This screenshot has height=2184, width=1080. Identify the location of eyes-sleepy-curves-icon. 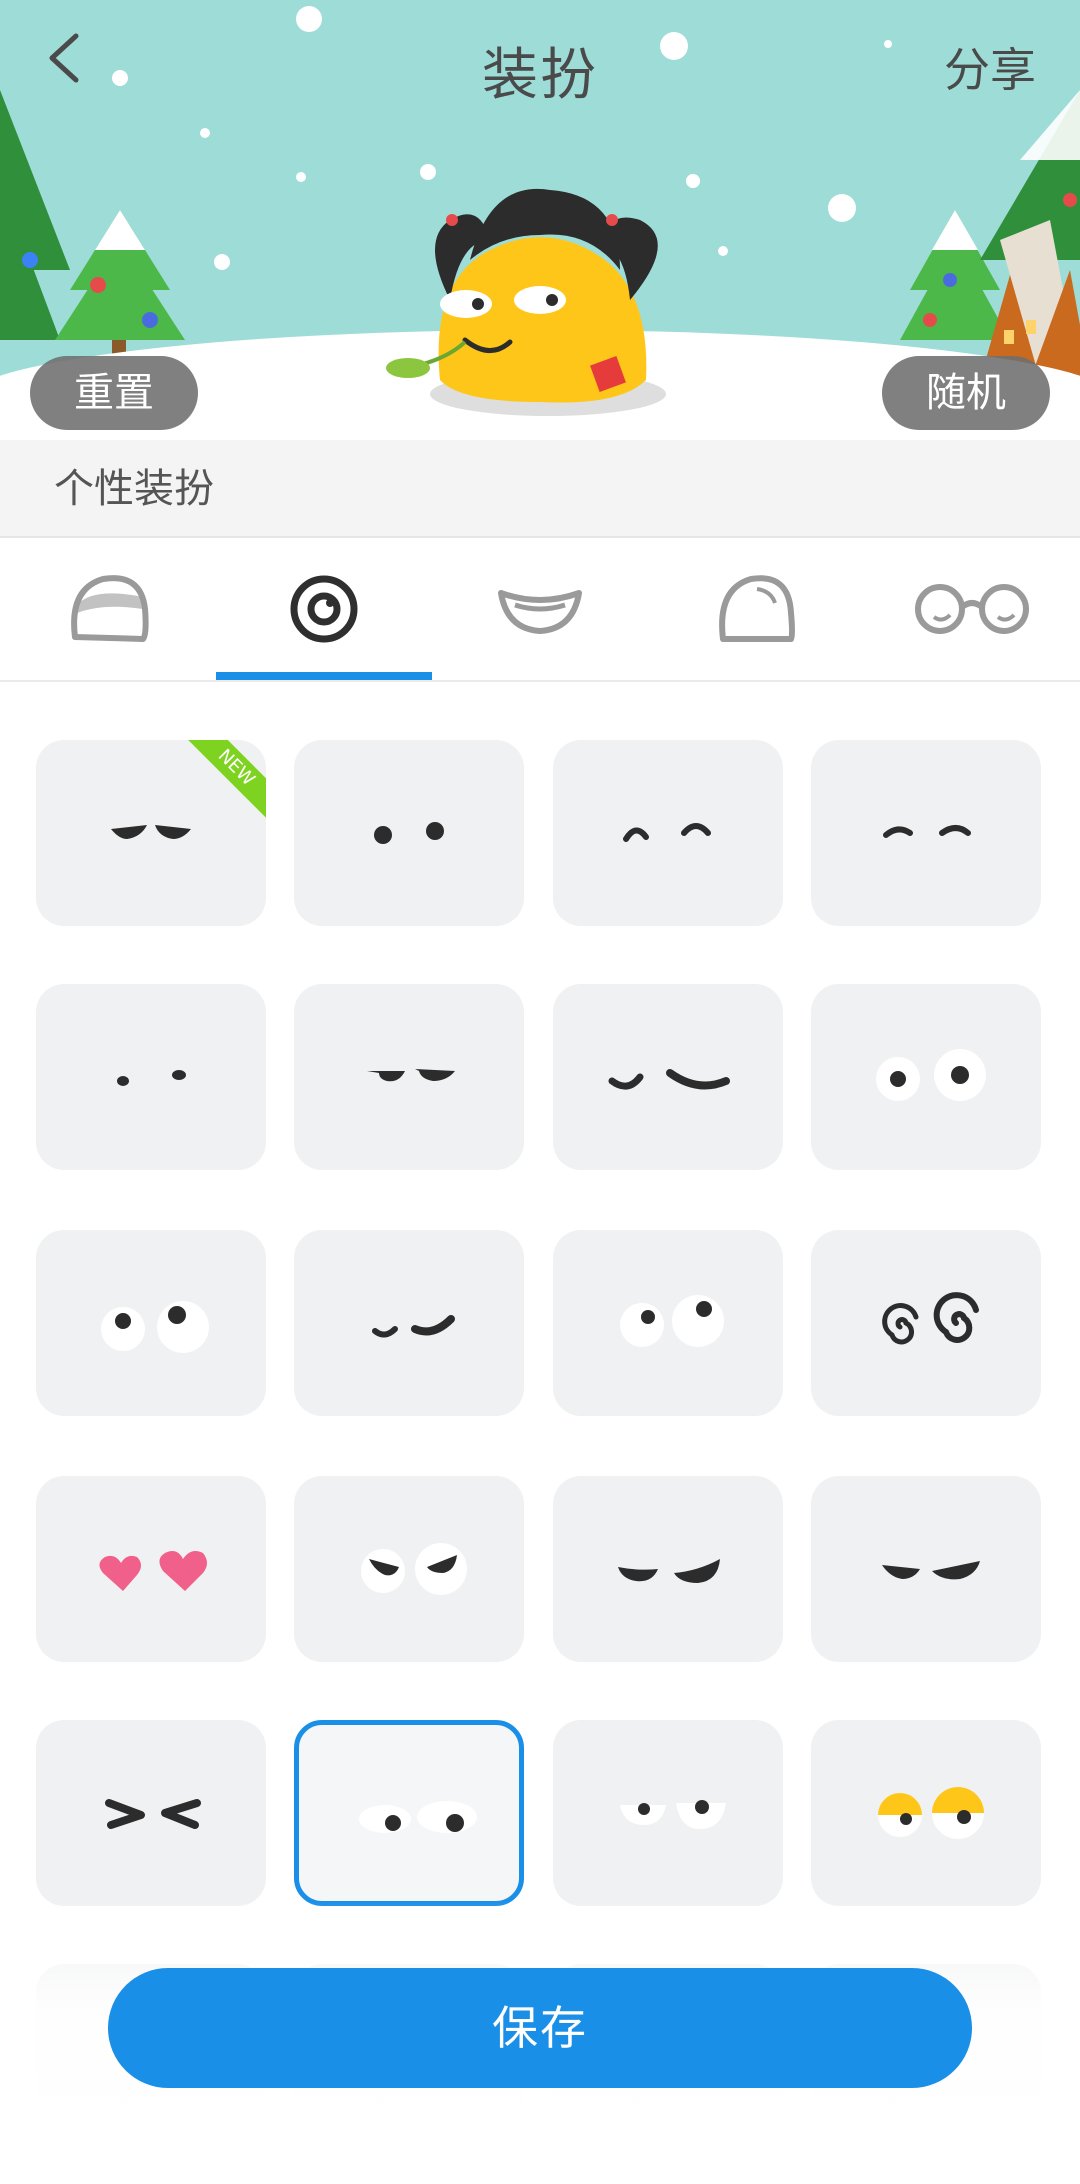
(669, 1079).